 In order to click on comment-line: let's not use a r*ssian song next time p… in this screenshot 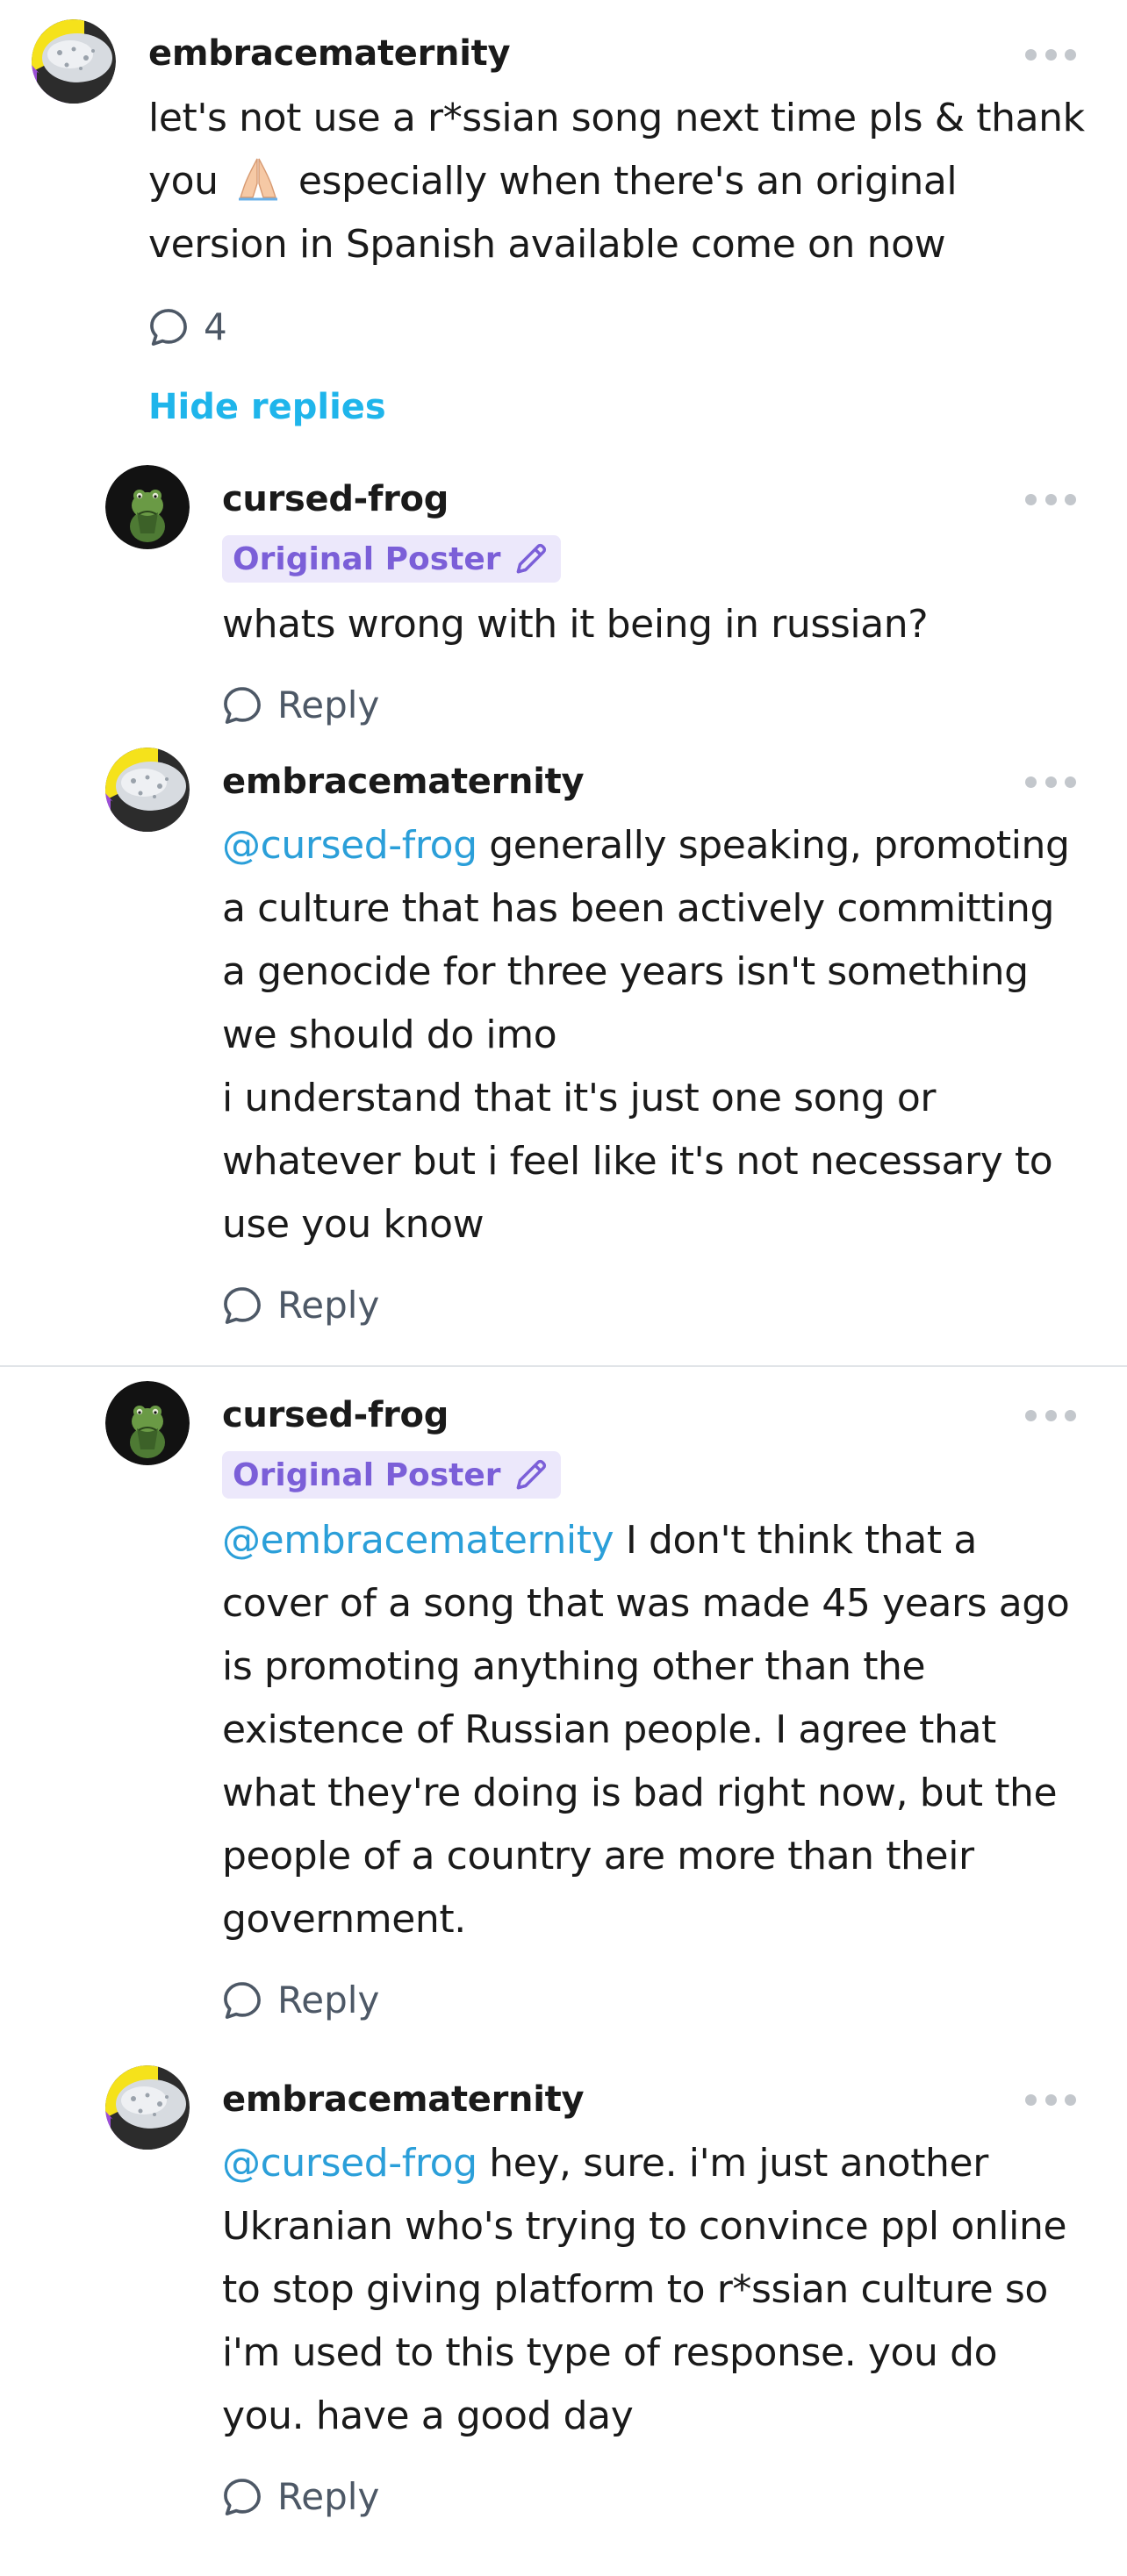, I will do `click(616, 118)`.